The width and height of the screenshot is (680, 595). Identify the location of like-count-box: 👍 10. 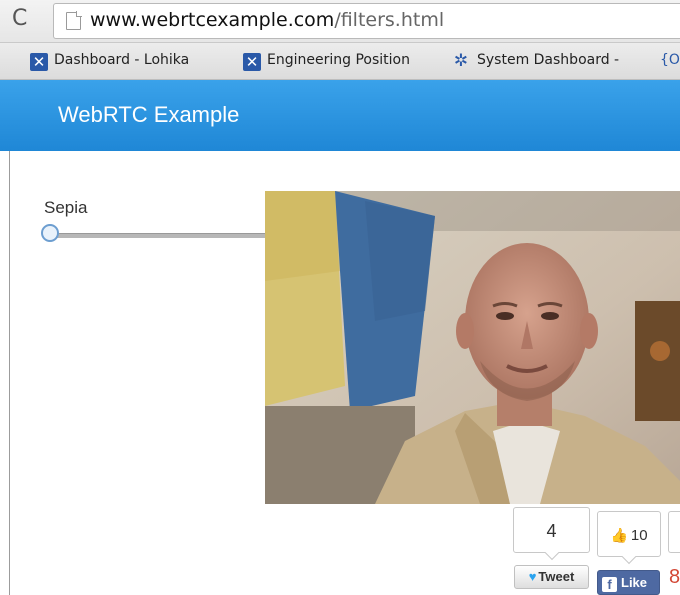
(629, 534).